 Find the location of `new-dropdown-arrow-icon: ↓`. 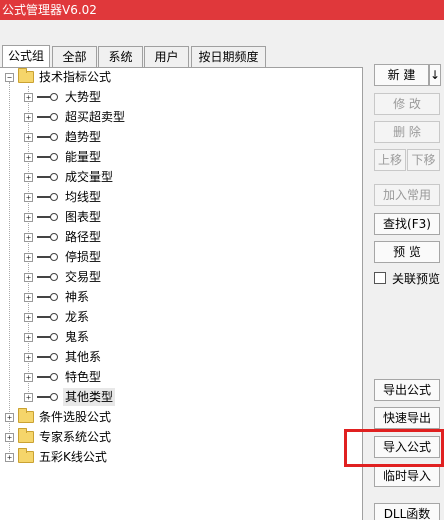

new-dropdown-arrow-icon: ↓ is located at coordinates (435, 75).